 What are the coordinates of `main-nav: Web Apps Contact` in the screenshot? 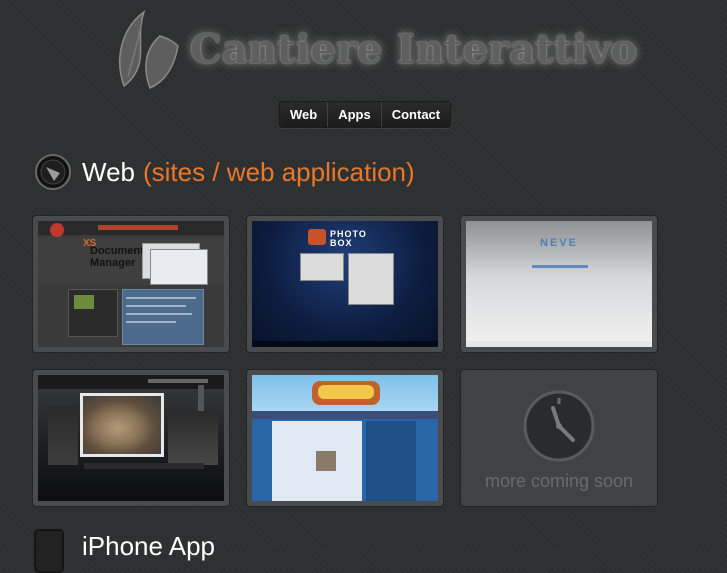 It's located at (365, 114).